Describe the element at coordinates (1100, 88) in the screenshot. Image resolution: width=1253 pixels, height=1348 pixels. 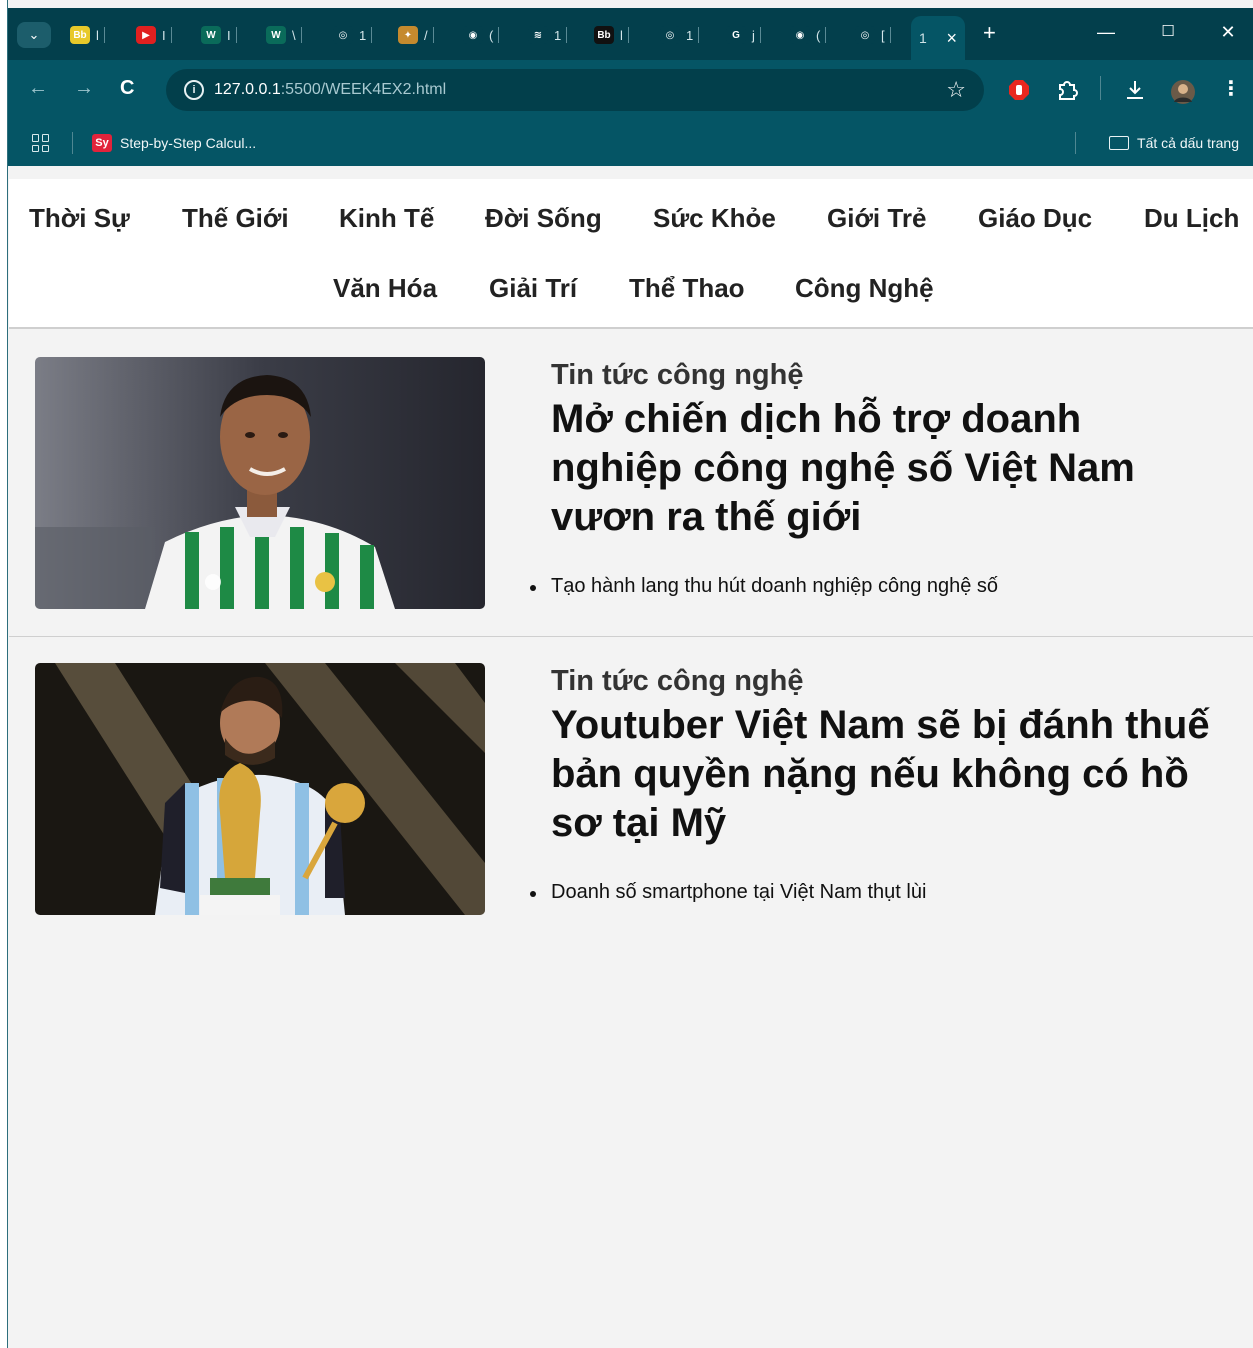
I see `toolbar-divider` at that location.